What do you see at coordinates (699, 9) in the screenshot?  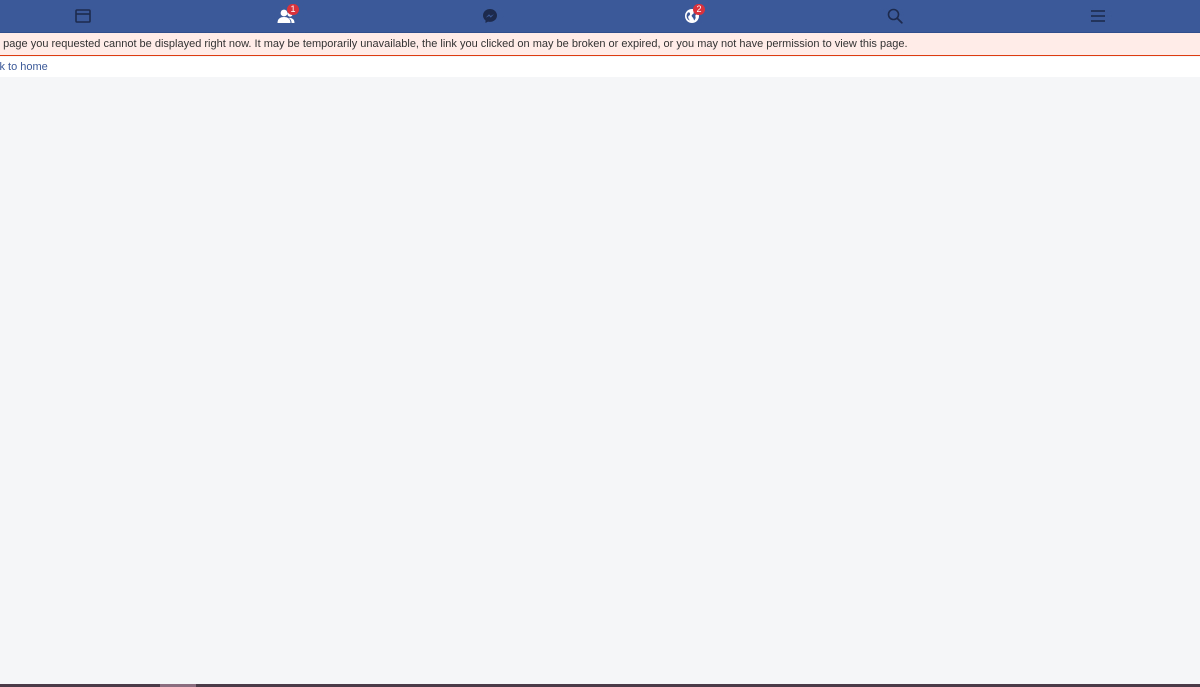 I see `notifications-badge: 2` at bounding box center [699, 9].